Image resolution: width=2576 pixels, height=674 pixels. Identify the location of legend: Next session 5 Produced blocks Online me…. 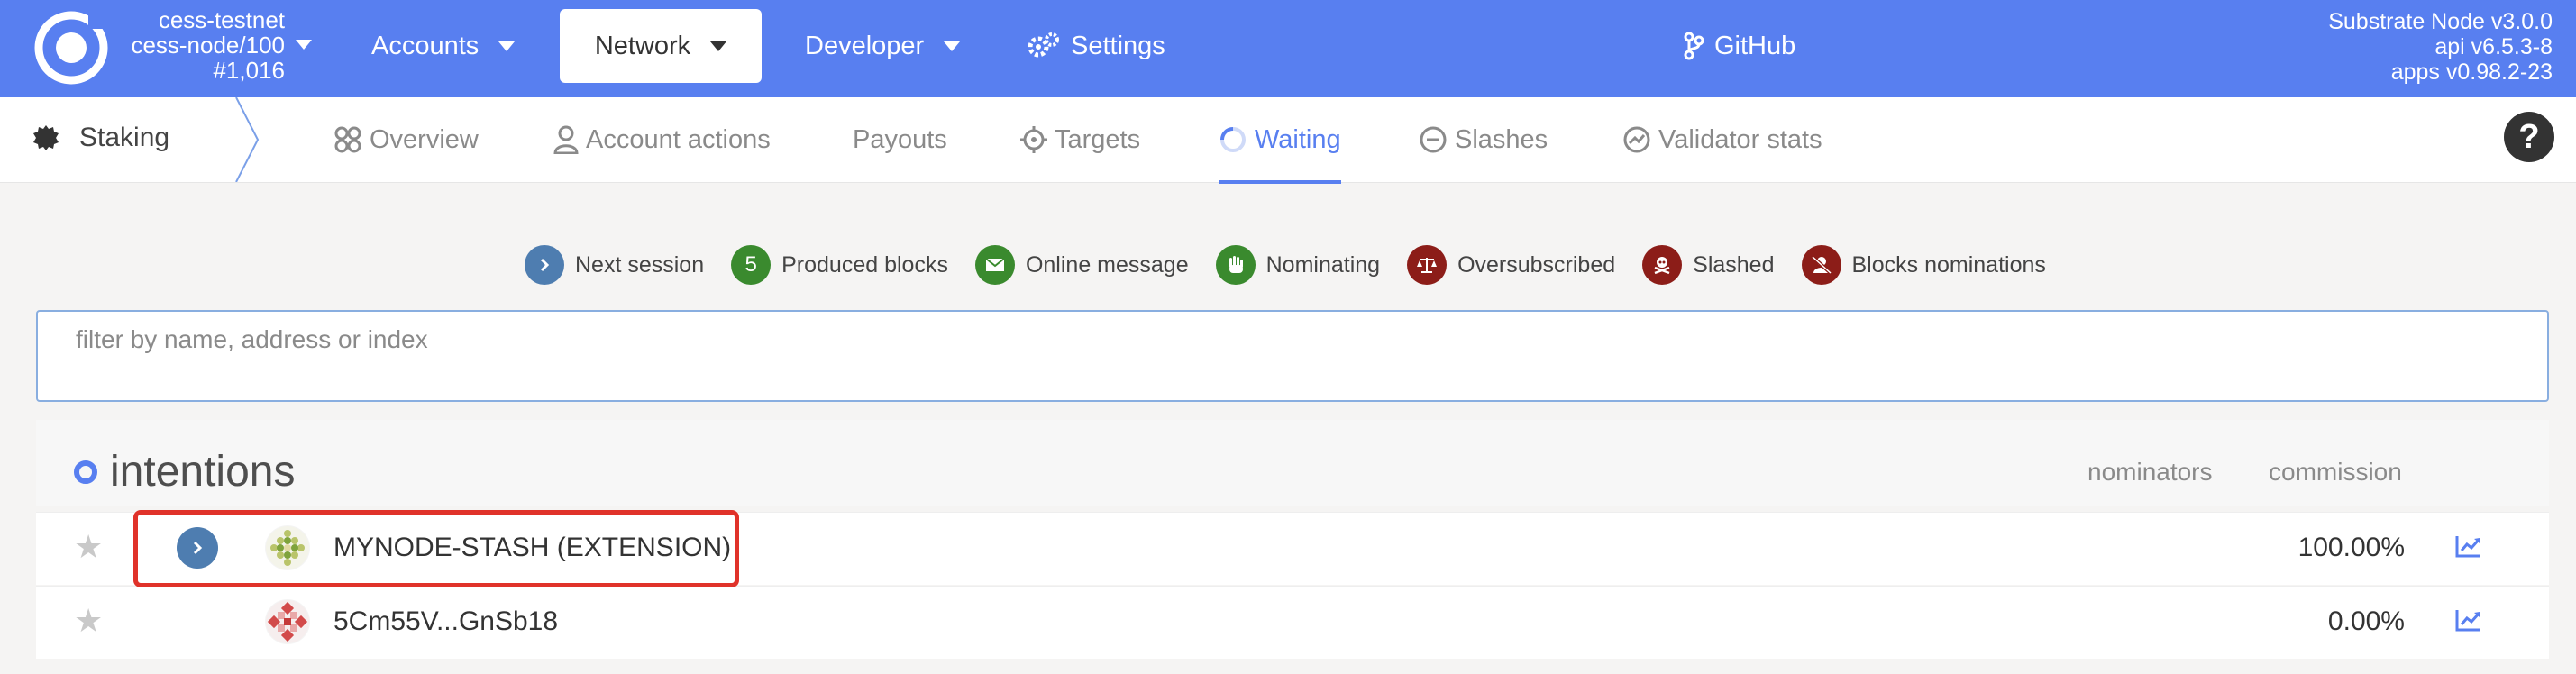
(1299, 265).